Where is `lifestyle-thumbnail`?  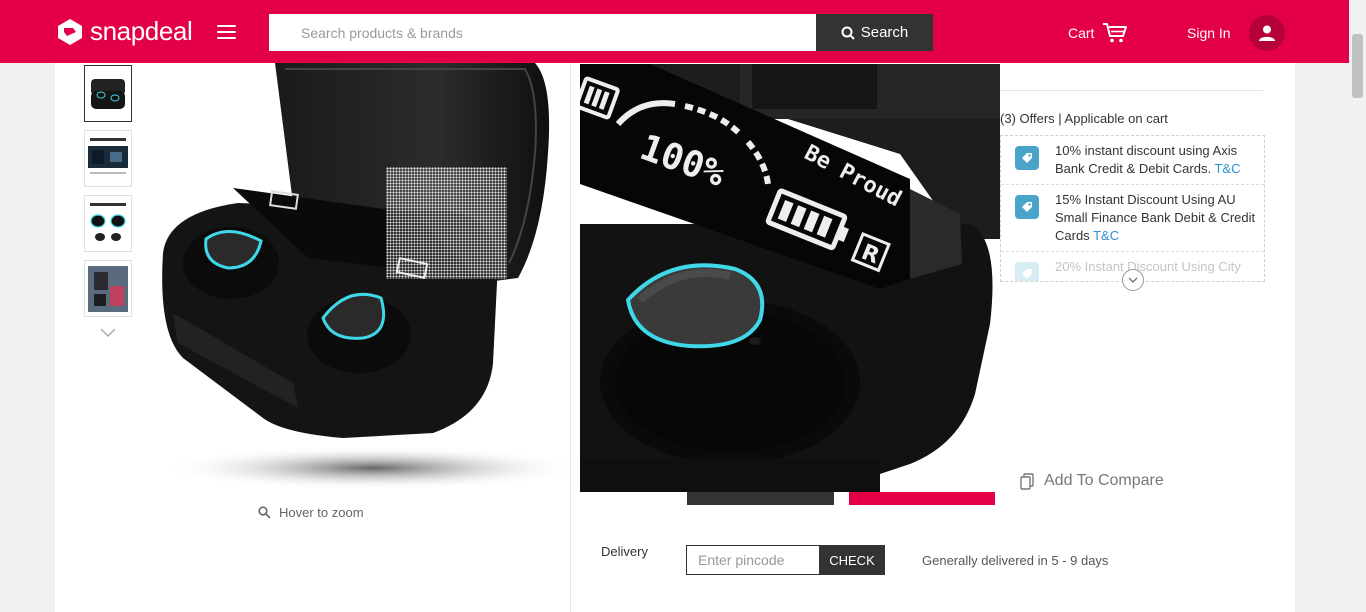 lifestyle-thumbnail is located at coordinates (108, 288).